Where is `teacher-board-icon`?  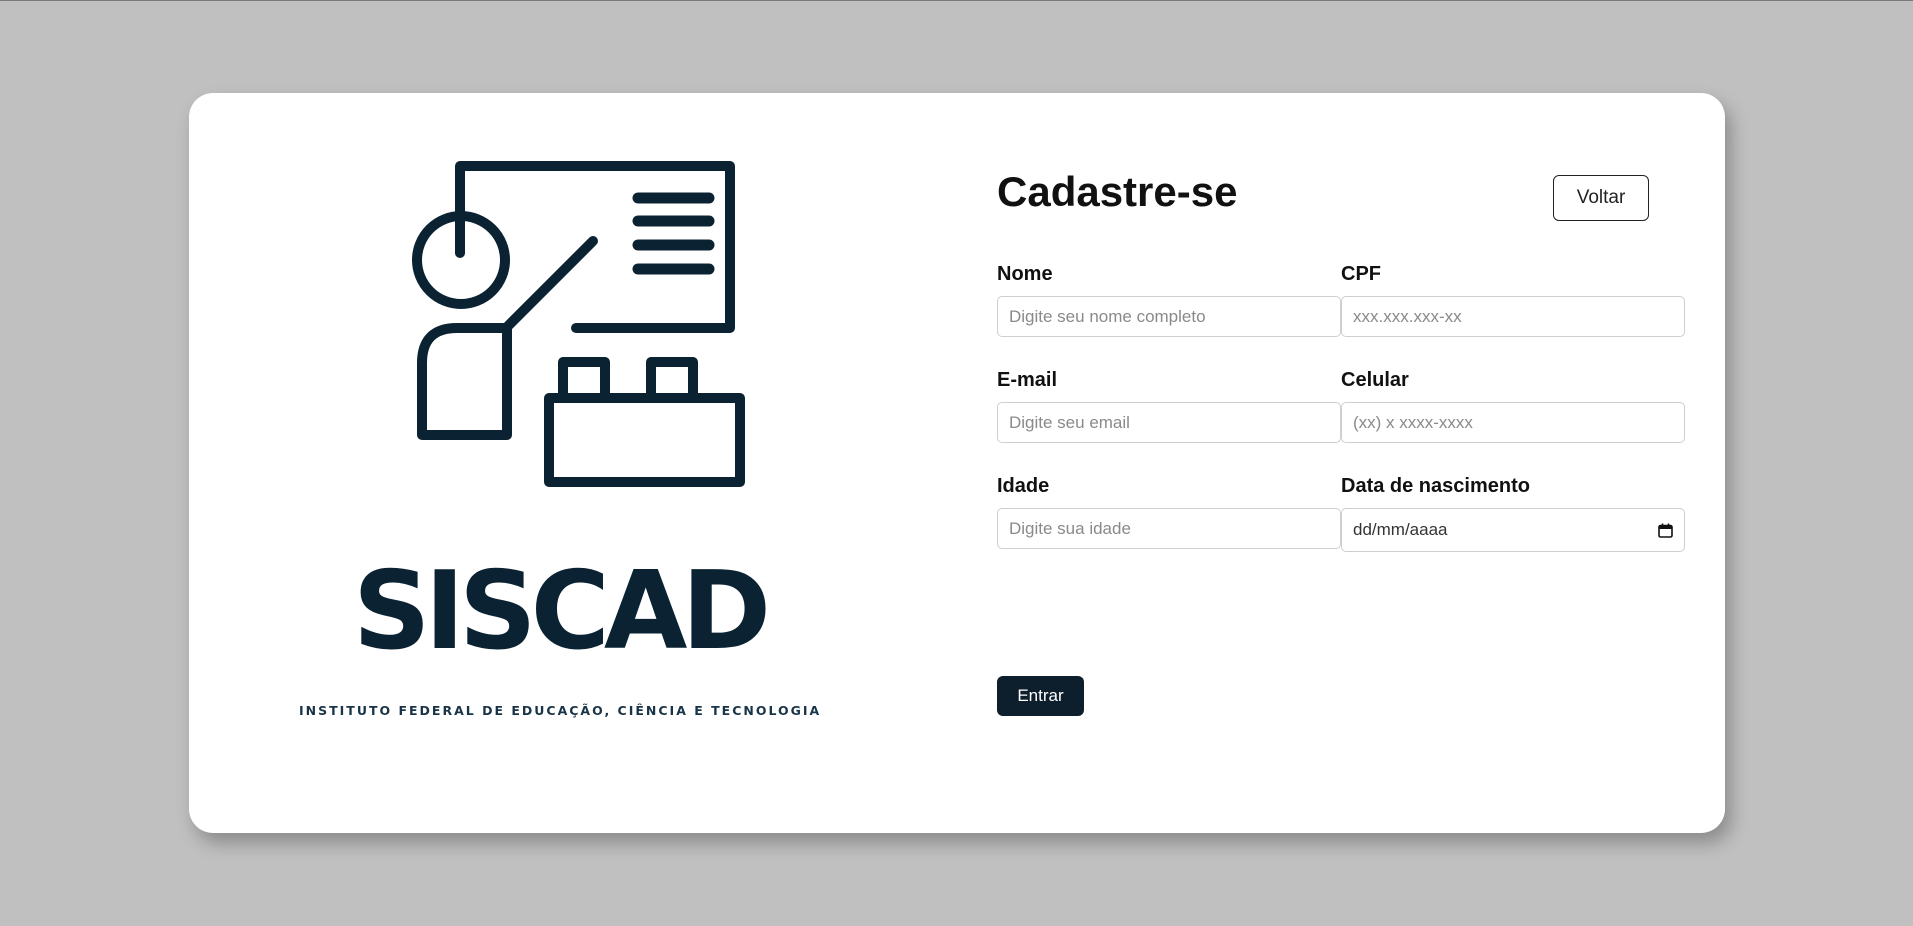
teacher-board-icon is located at coordinates (578, 324).